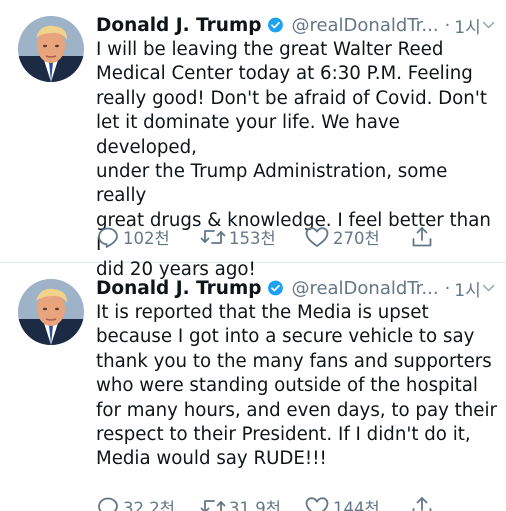  What do you see at coordinates (146, 238) in the screenshot?
I see `reply-count: 102천` at bounding box center [146, 238].